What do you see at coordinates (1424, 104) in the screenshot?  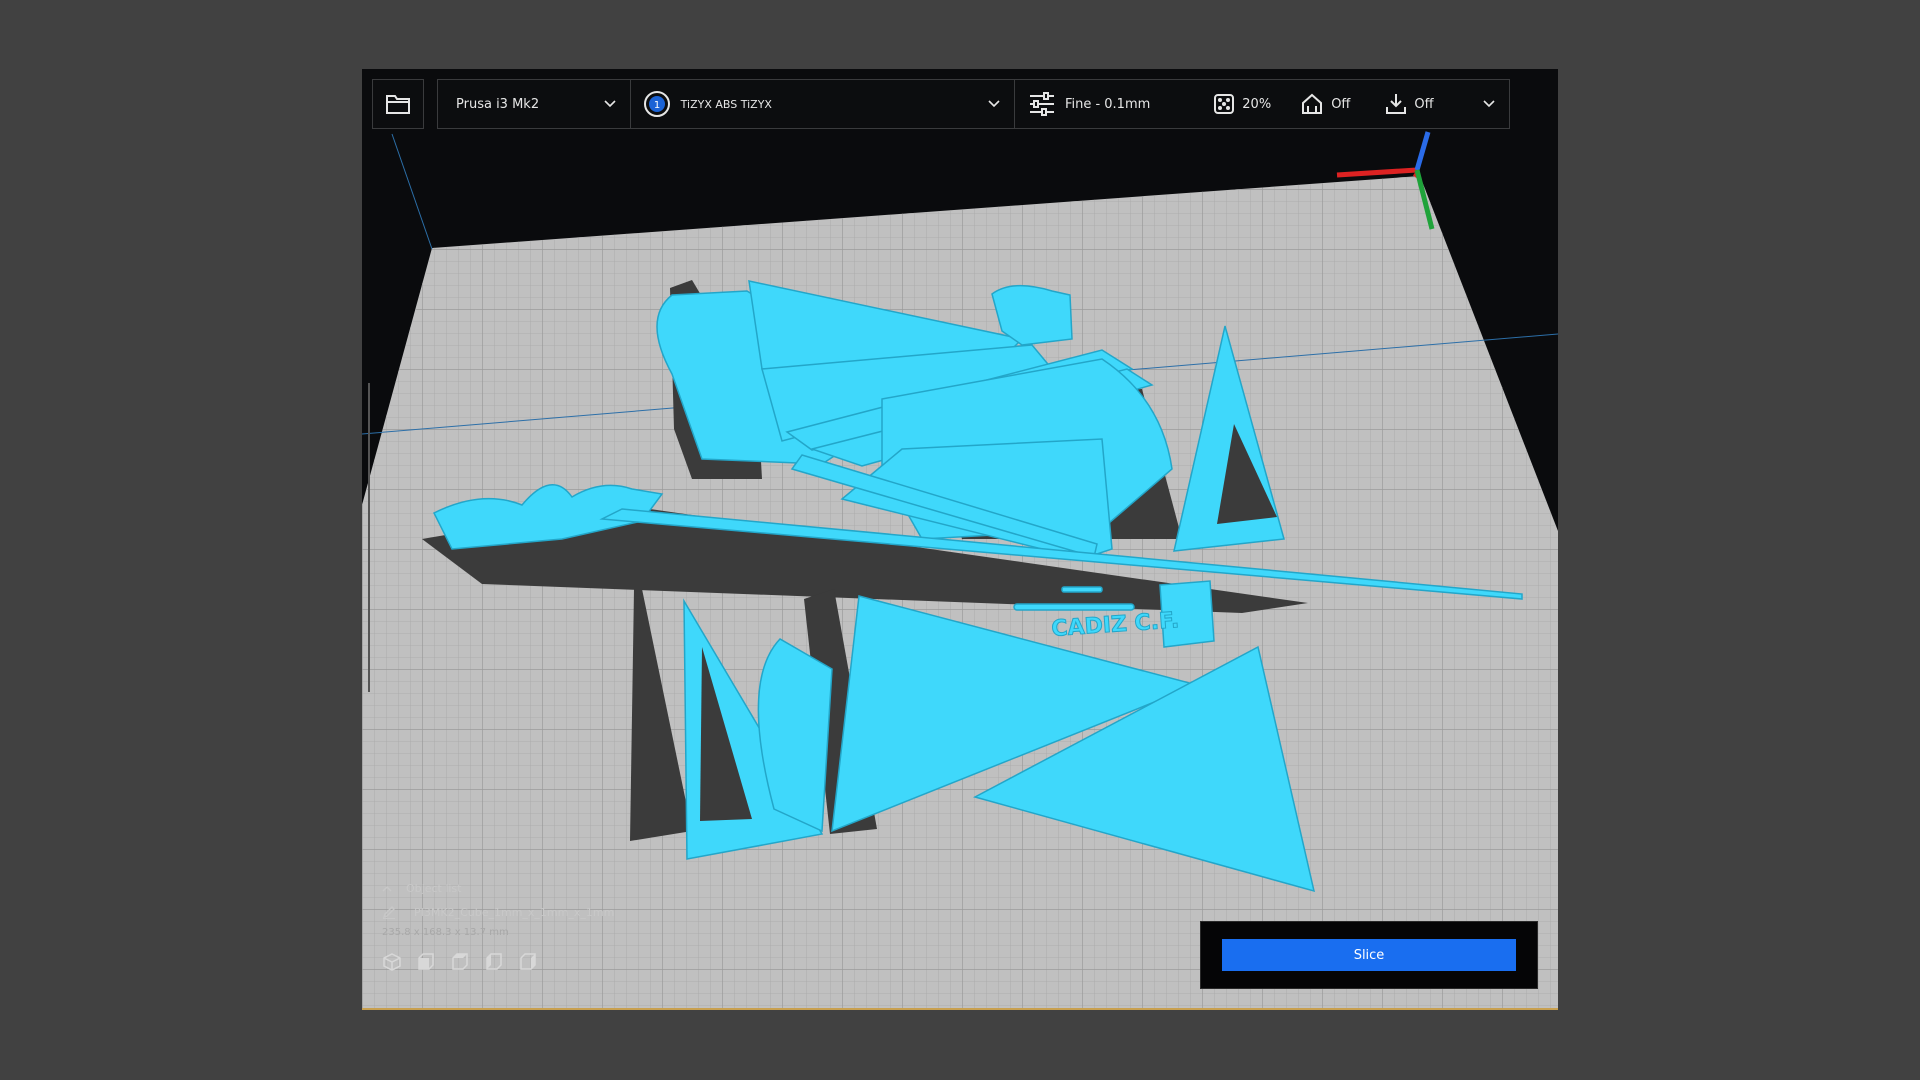 I see `adhesion-value: Off` at bounding box center [1424, 104].